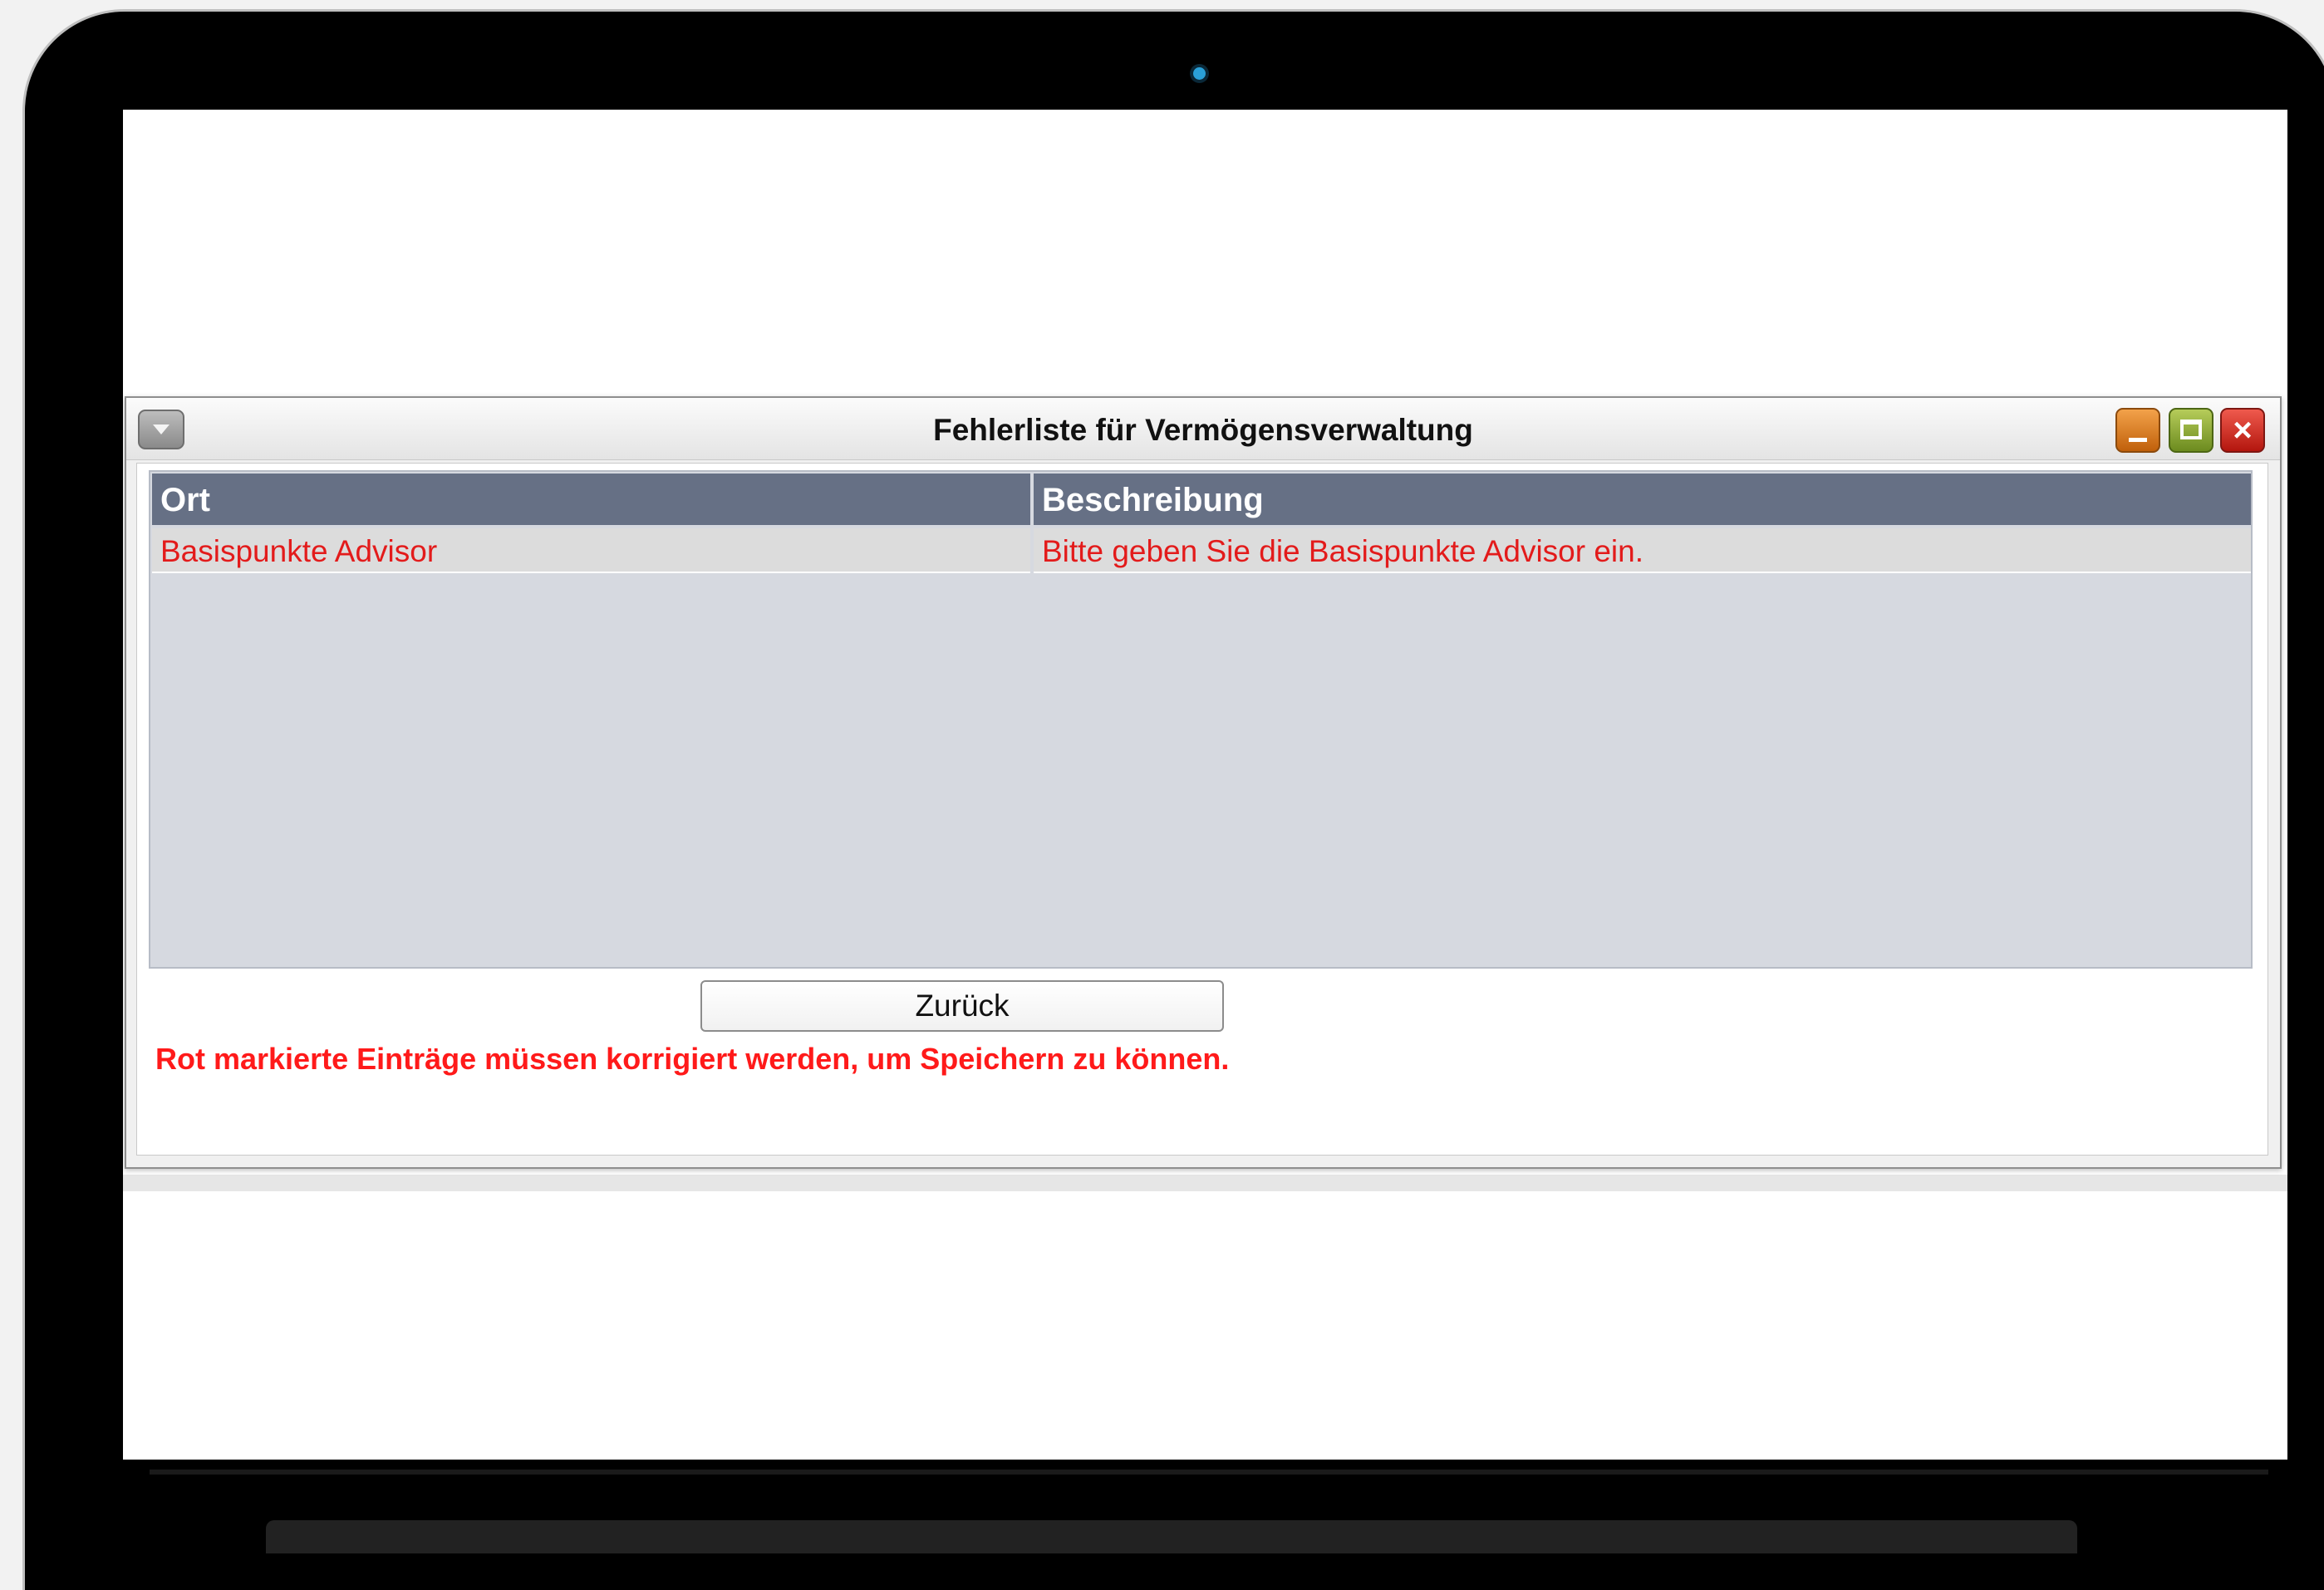  I want to click on back-button: Zurück, so click(962, 1006).